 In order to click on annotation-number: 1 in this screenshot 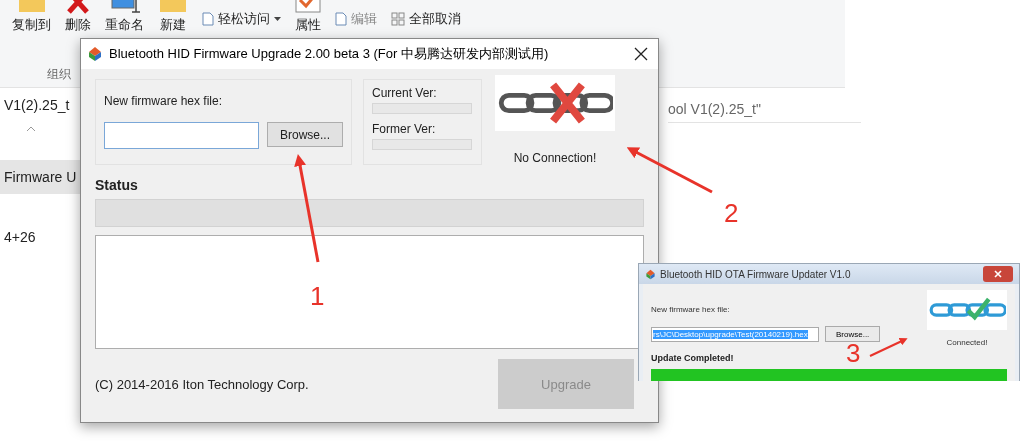, I will do `click(317, 296)`.